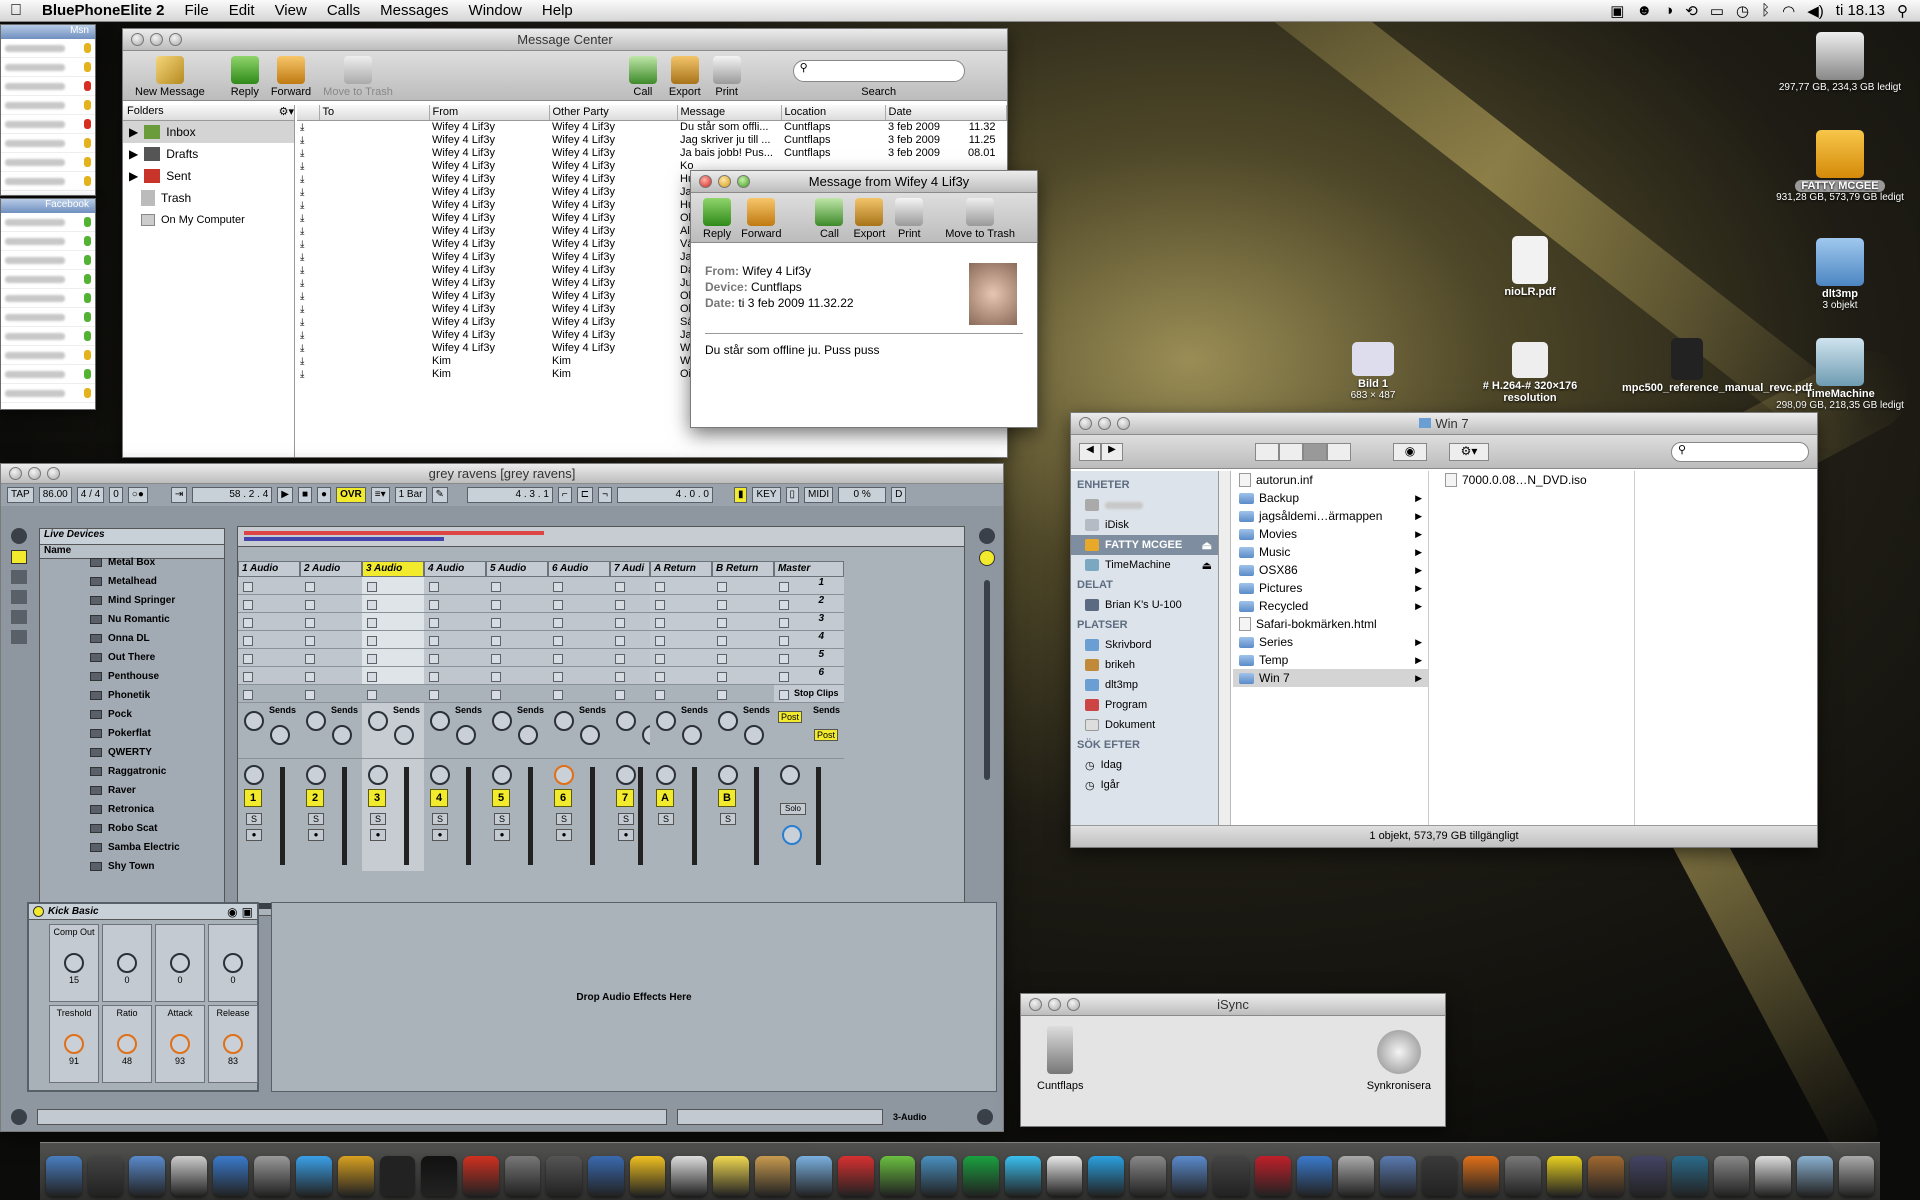 The height and width of the screenshot is (1200, 1920). What do you see at coordinates (1123, 423) in the screenshot?
I see `zoom-button` at bounding box center [1123, 423].